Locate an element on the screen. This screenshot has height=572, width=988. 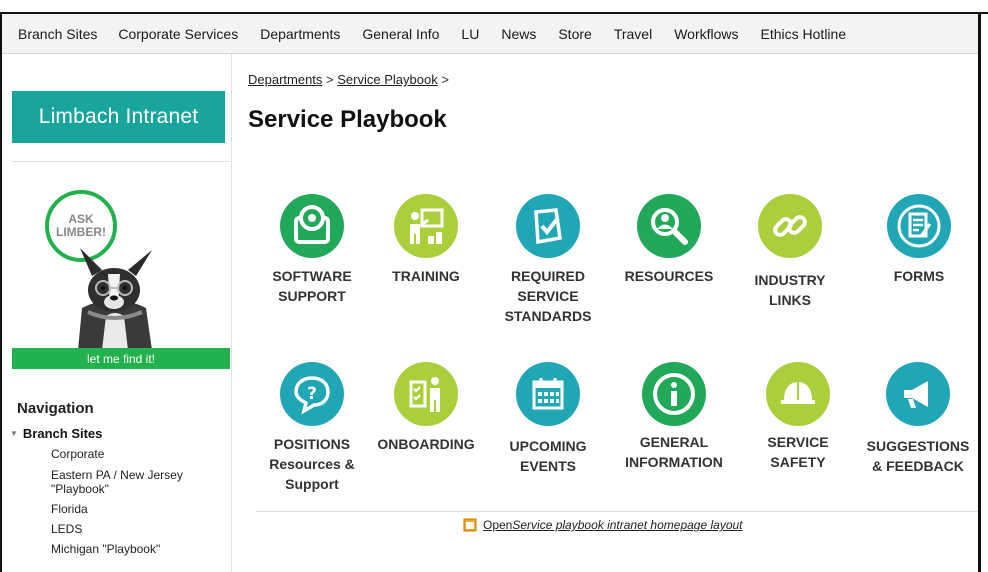
tile-label: SOFTWARE SUPPORT is located at coordinates (312, 286).